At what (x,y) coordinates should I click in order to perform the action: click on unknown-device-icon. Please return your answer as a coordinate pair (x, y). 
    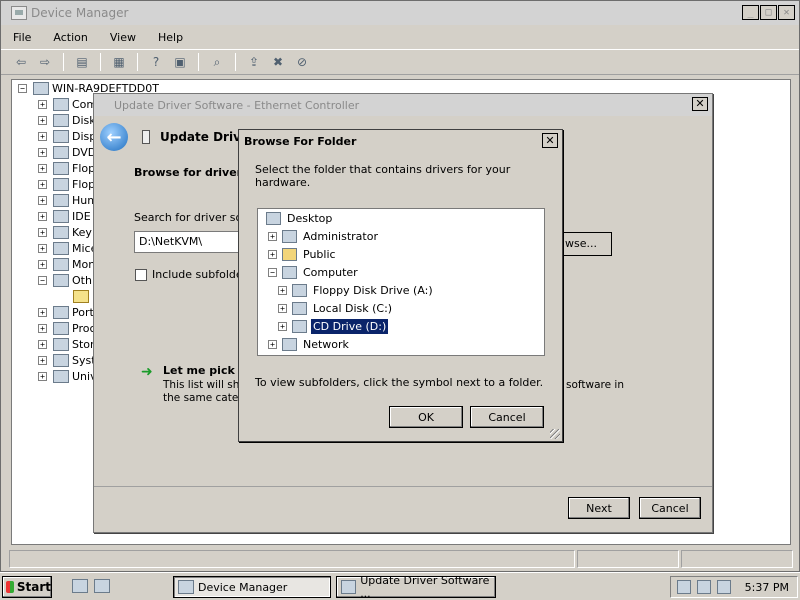
    Looking at the image, I should click on (81, 296).